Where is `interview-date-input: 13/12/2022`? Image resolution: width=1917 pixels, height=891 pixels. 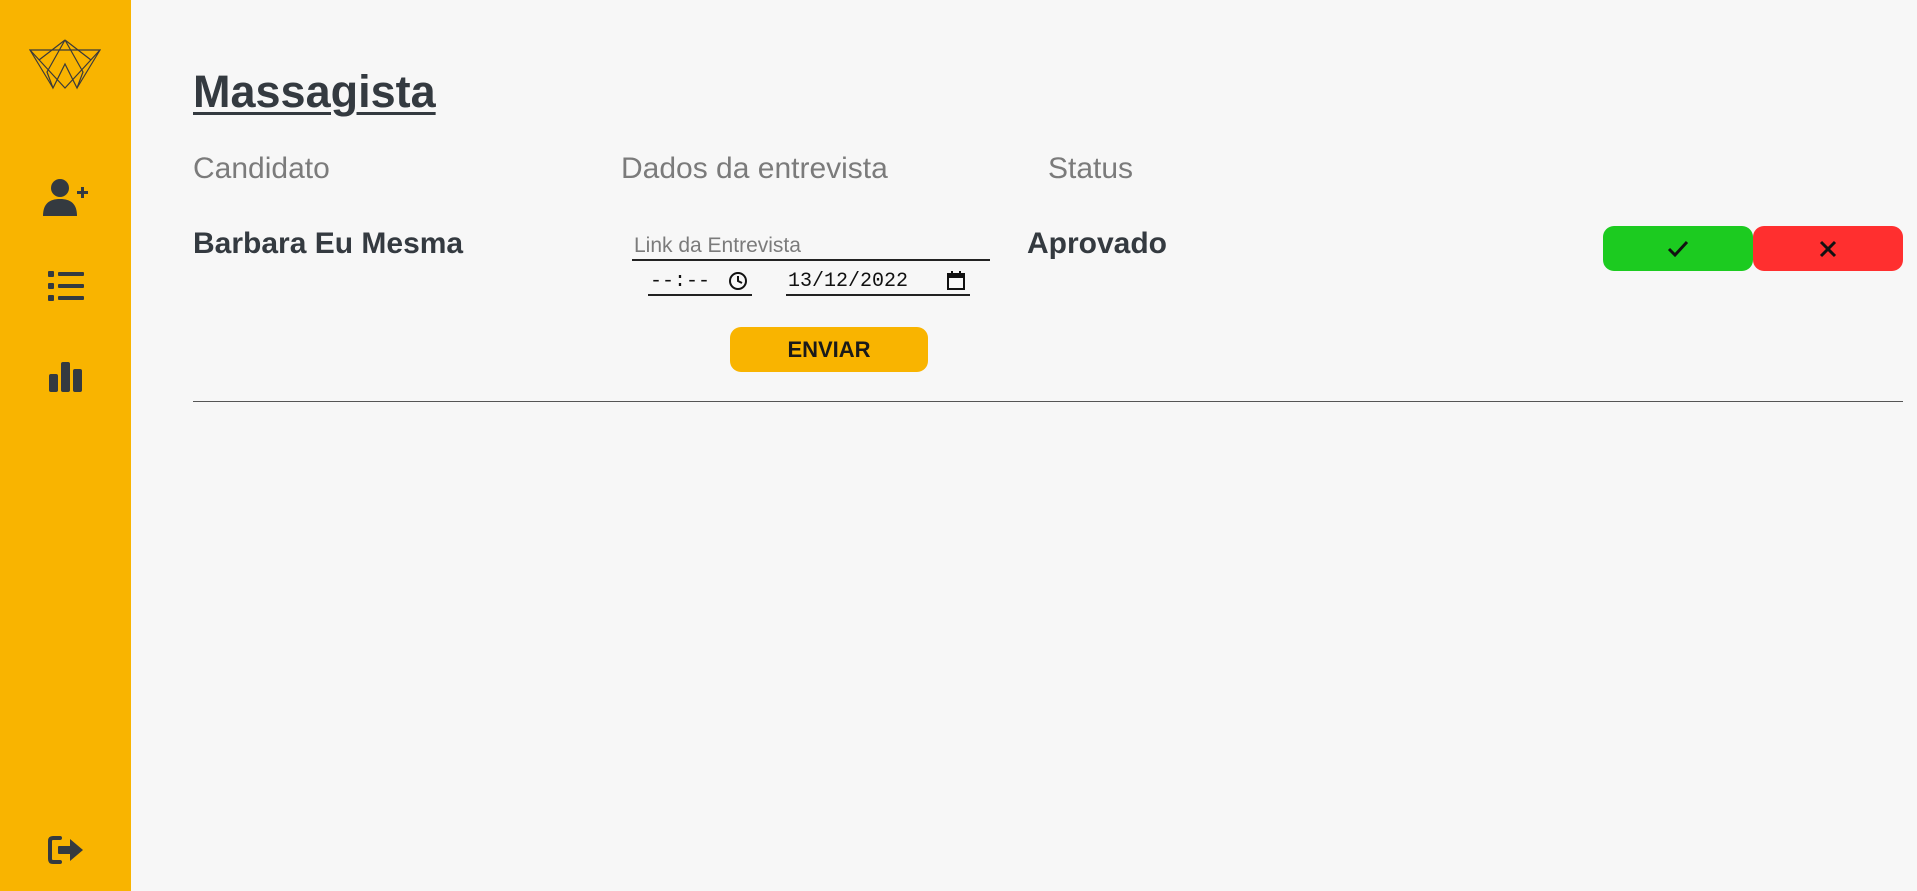
interview-date-input: 13/12/2022 is located at coordinates (878, 282).